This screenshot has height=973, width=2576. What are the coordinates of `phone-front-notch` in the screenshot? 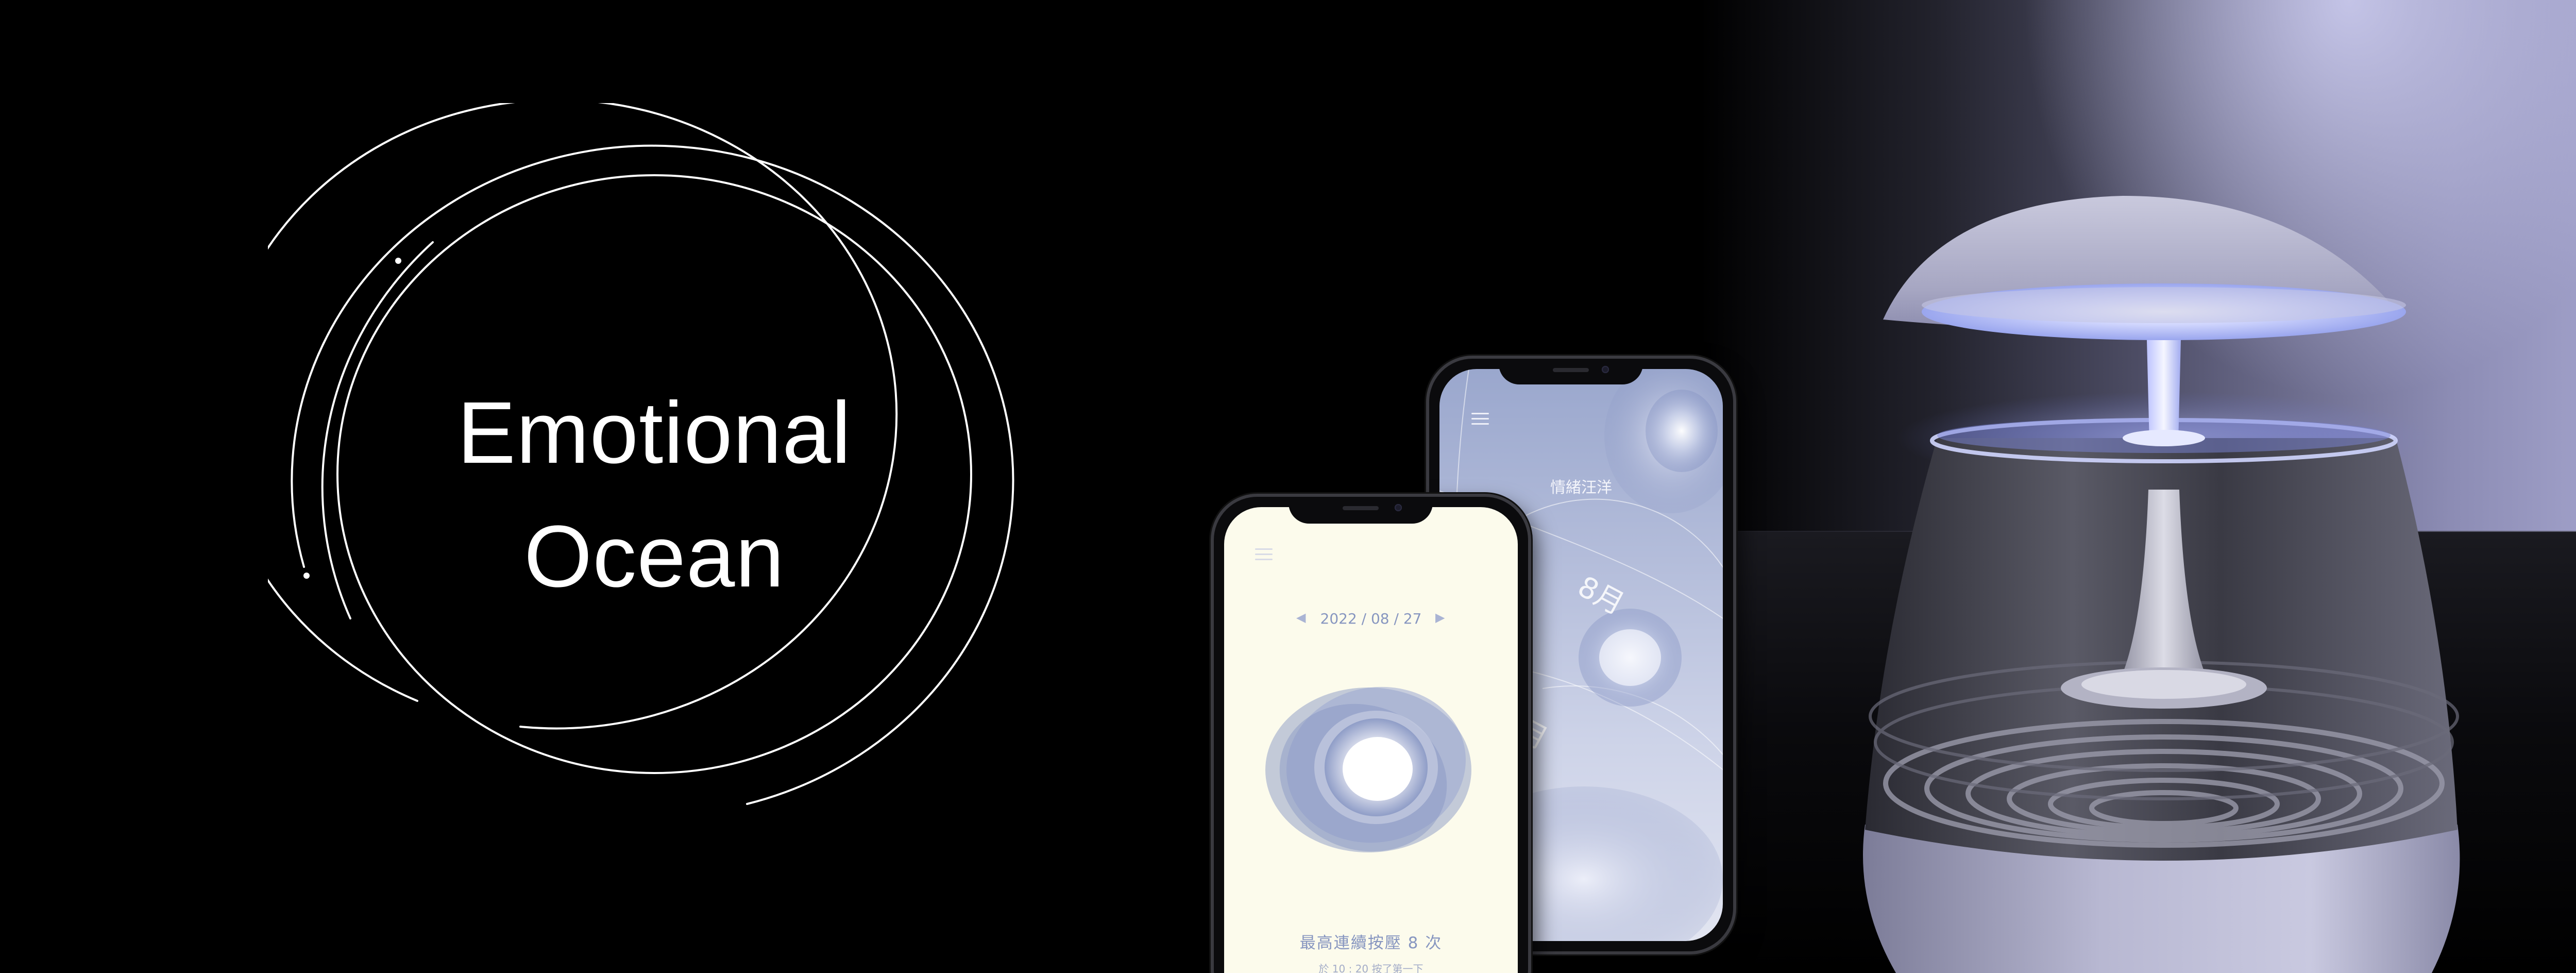 It's located at (1361, 510).